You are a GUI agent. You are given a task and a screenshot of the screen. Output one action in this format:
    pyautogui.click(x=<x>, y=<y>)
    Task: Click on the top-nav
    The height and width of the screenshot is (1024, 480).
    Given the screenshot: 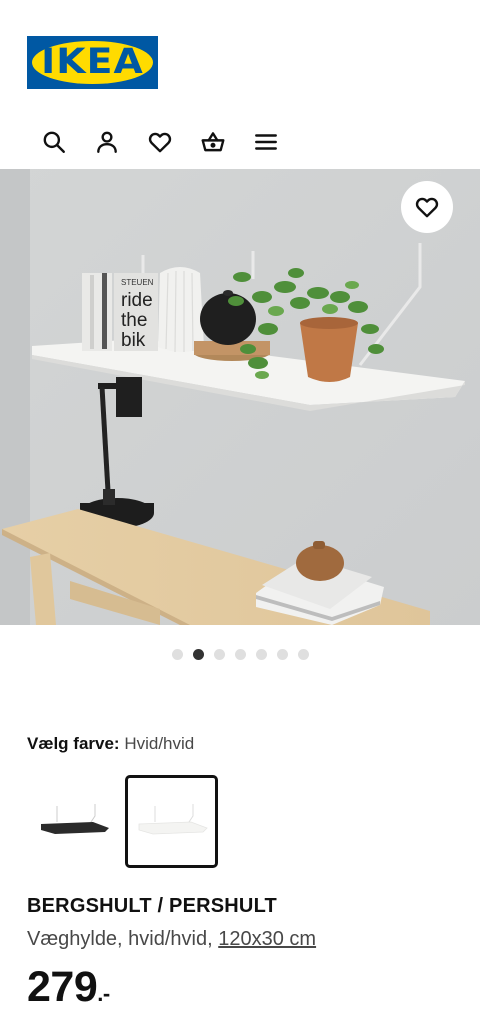 What is the action you would take?
    pyautogui.click(x=168, y=142)
    